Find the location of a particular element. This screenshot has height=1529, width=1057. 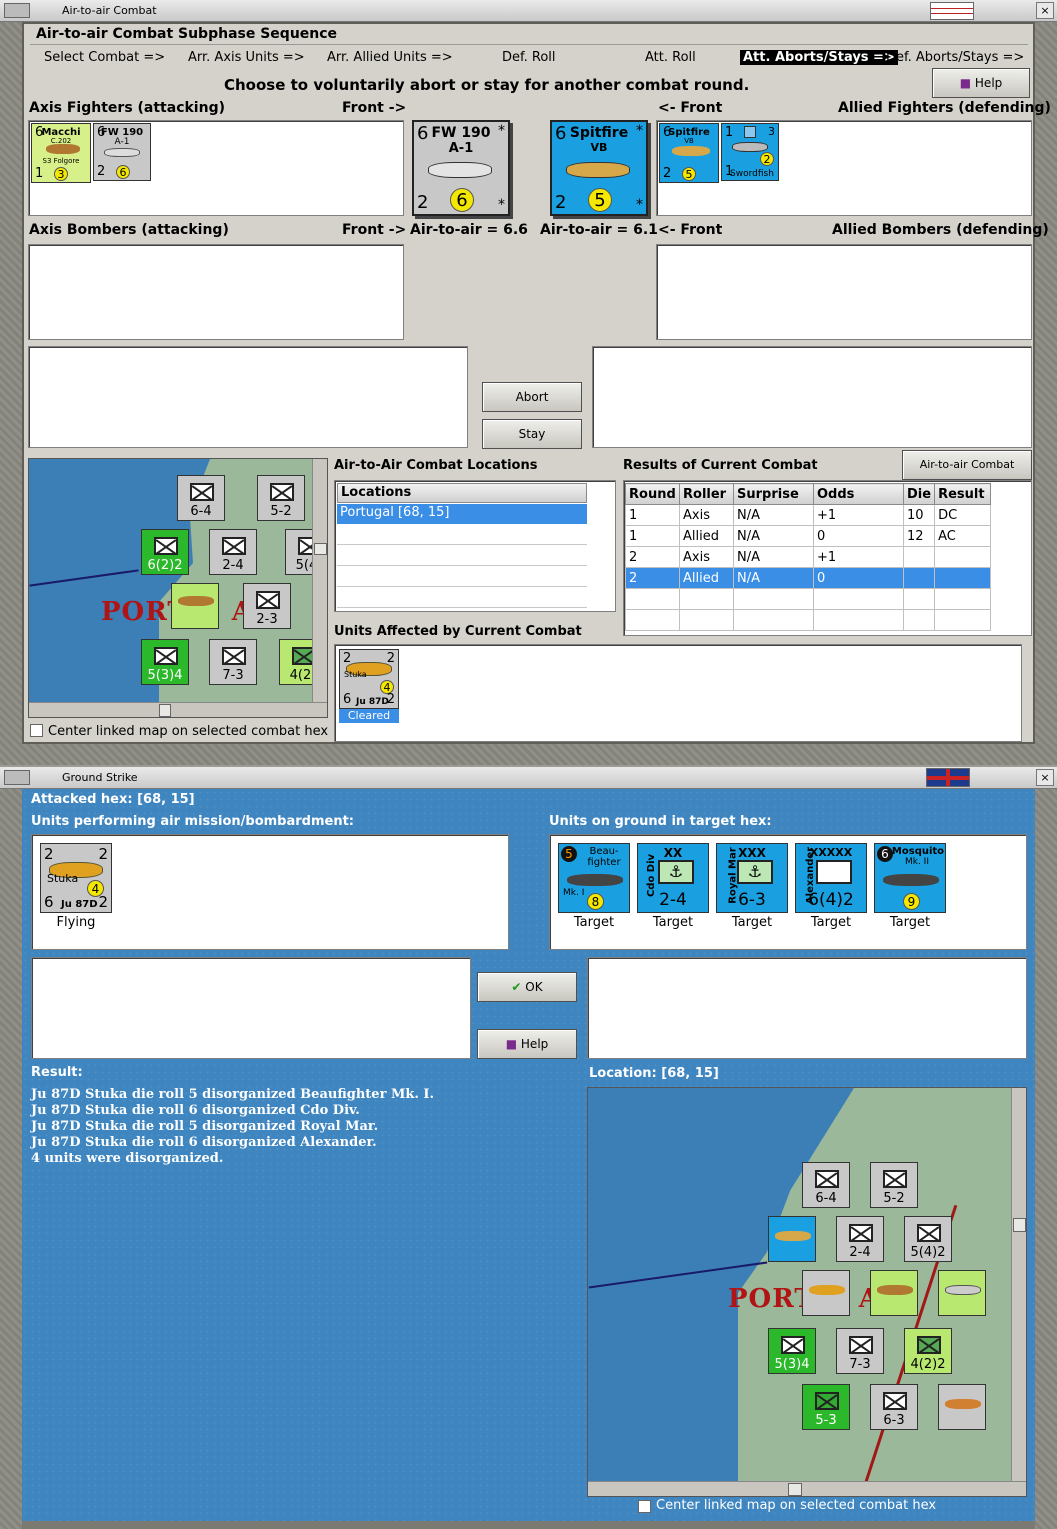

right-frame is located at coordinates (1046, 1159).